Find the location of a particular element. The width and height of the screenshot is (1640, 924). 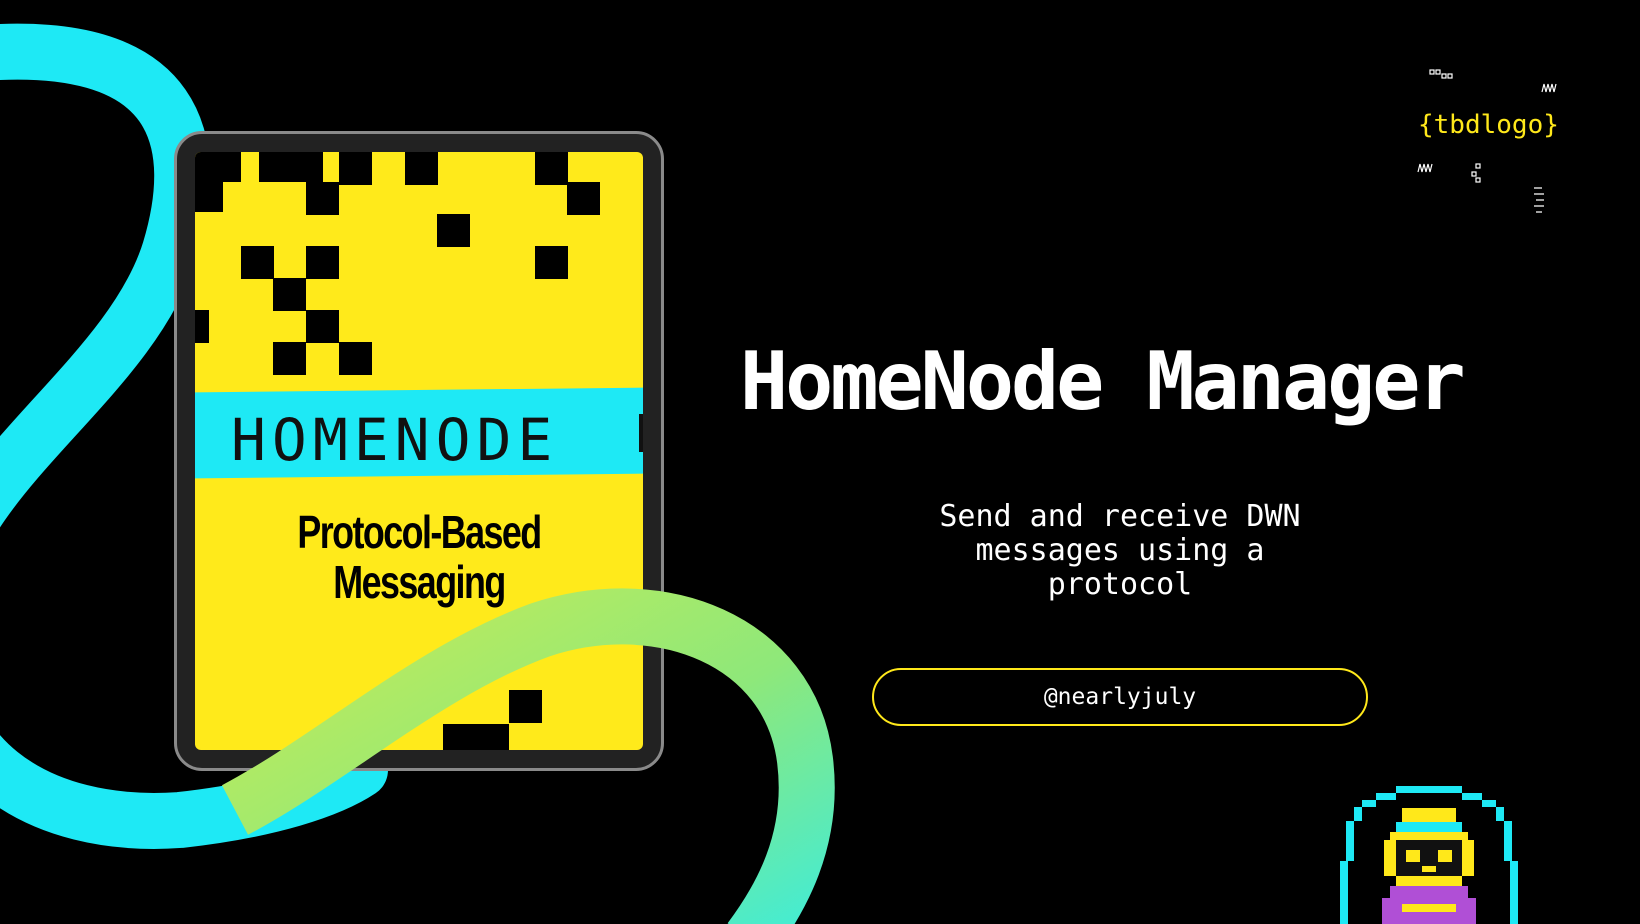

subtitle-line3: protocol is located at coordinates (1120, 584).